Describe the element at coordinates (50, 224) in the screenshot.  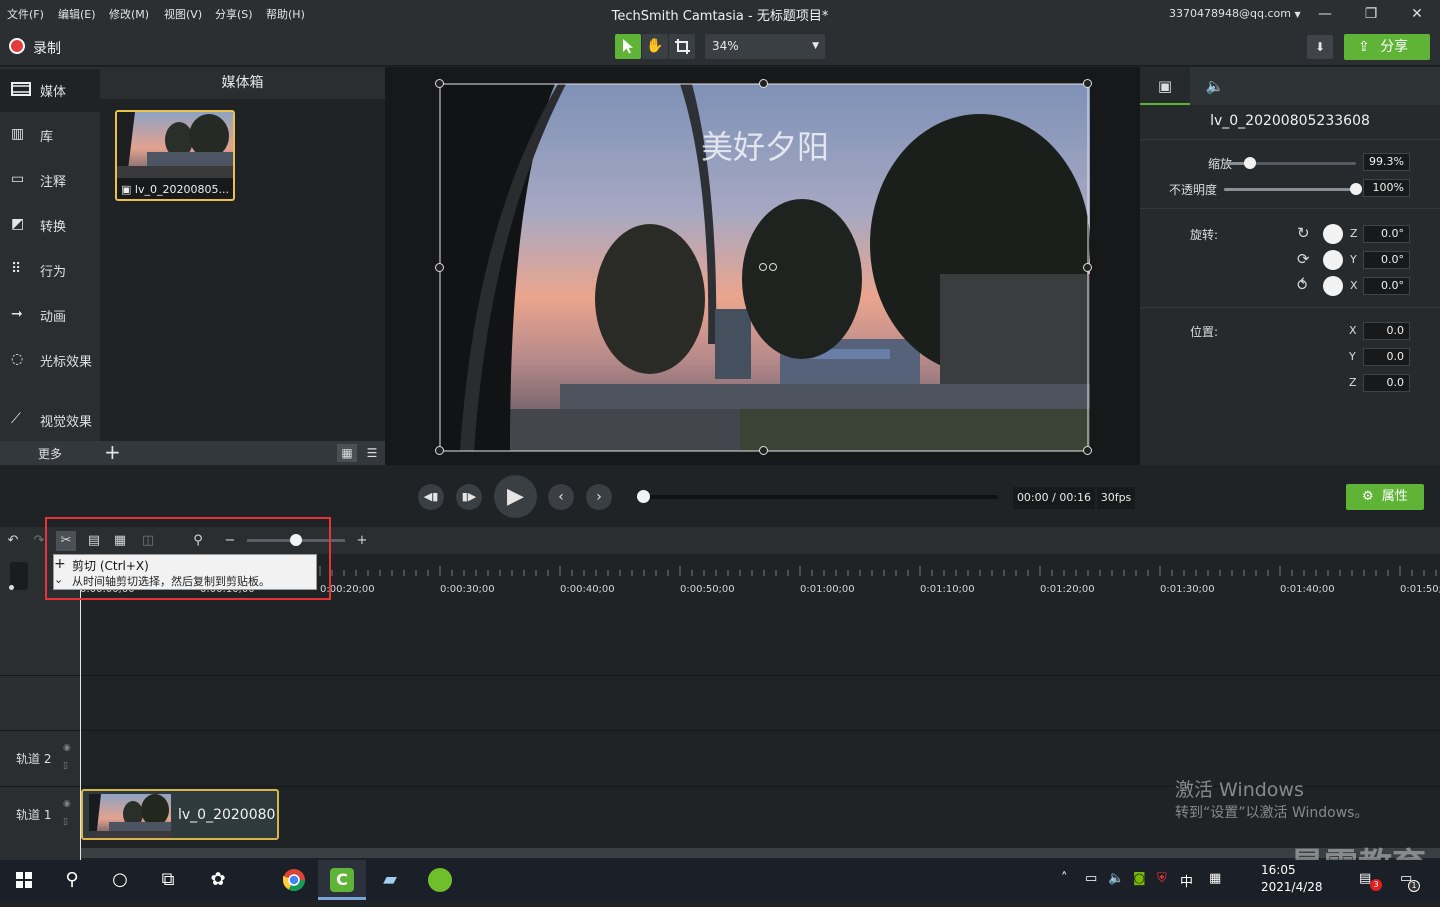
I see `sidebar-item-transitions: ◩ 转换` at that location.